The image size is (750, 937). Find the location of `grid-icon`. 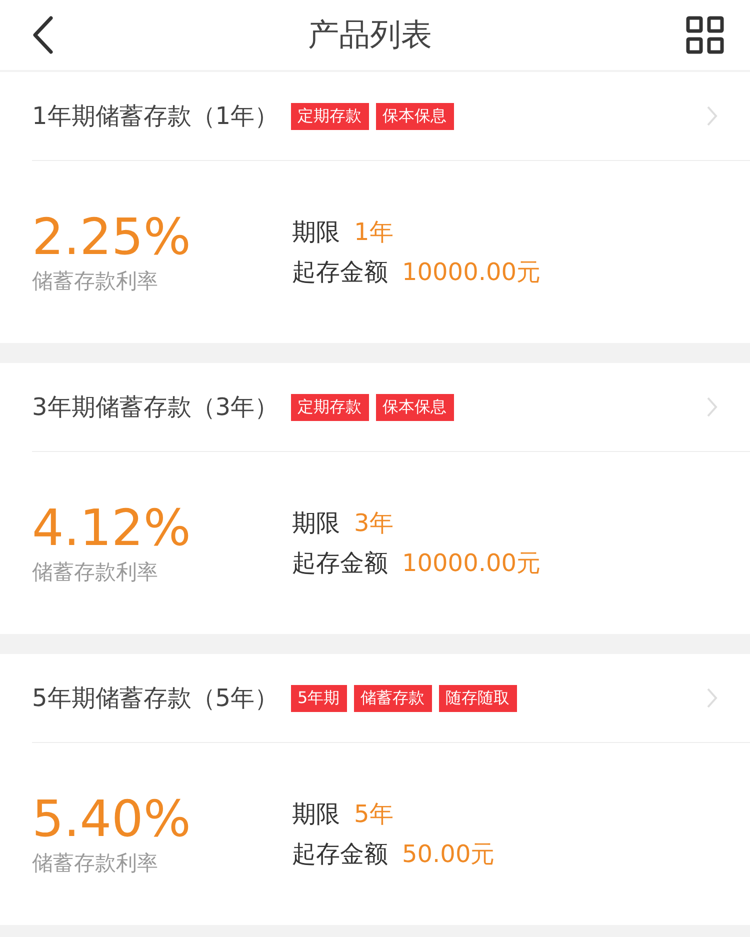

grid-icon is located at coordinates (705, 35).